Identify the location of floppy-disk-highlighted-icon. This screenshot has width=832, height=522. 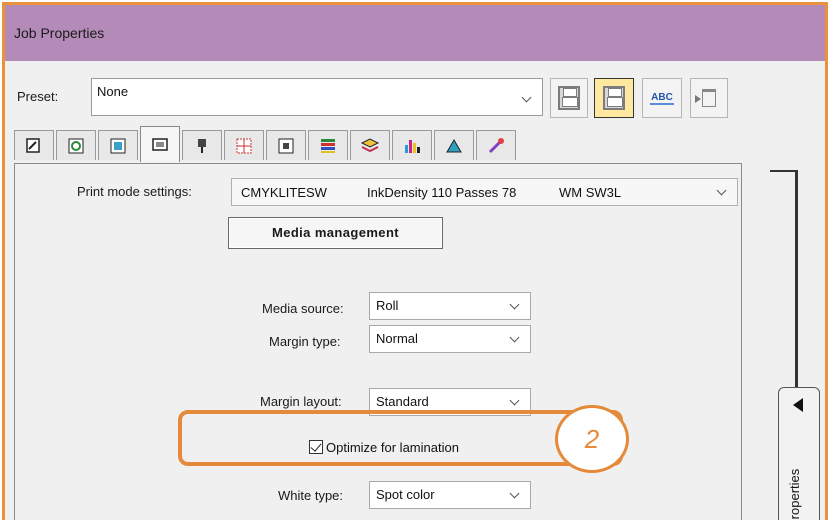
(614, 98).